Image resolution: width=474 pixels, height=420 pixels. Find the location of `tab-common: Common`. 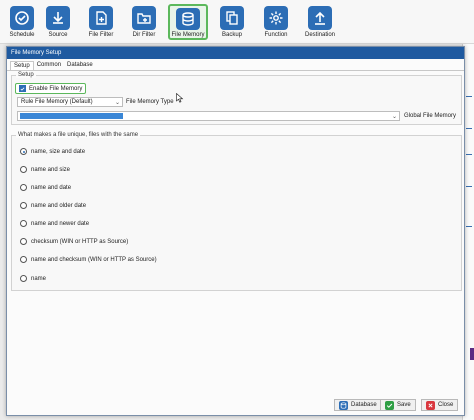

tab-common: Common is located at coordinates (49, 65).